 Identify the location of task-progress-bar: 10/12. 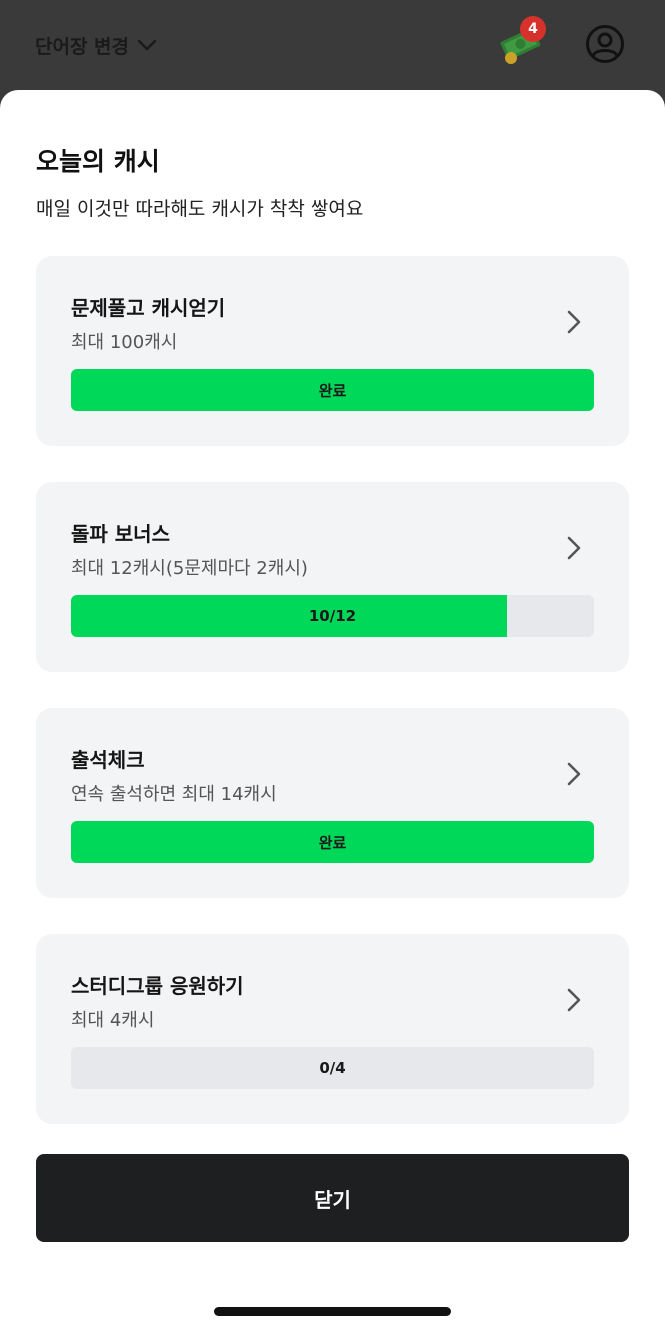
(332, 616).